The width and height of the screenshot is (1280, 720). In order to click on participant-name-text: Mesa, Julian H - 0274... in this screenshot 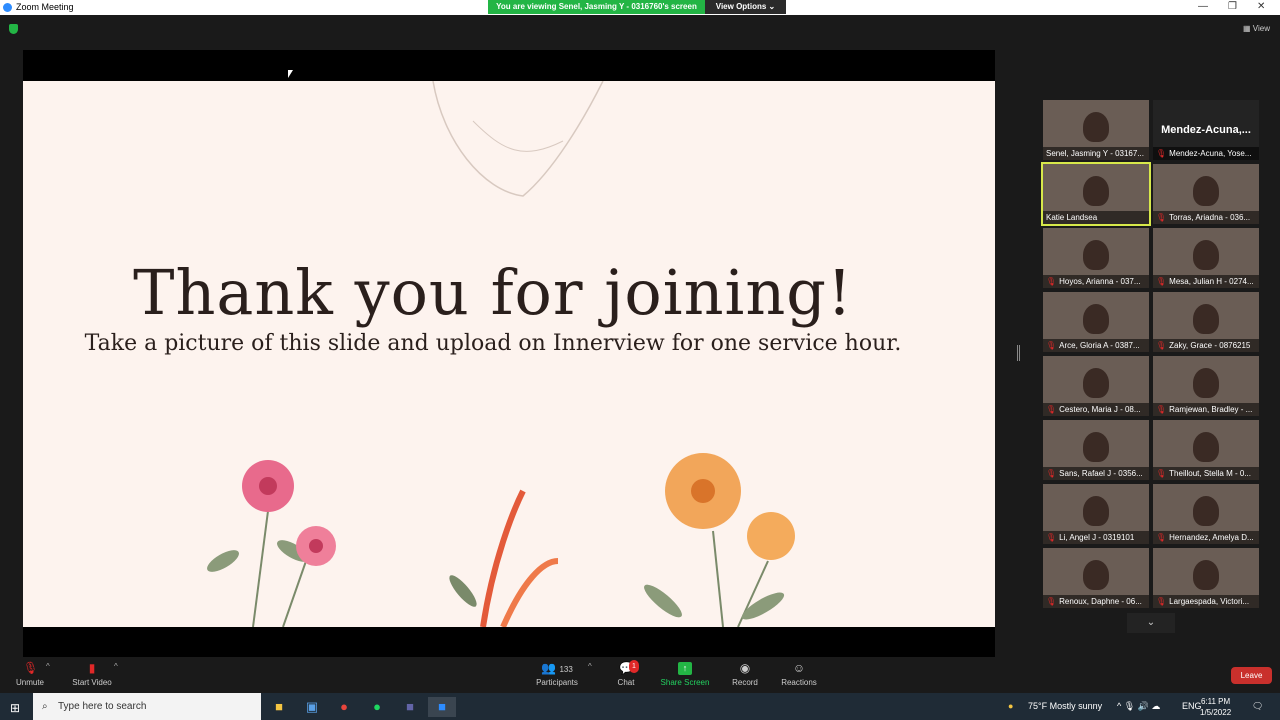, I will do `click(1211, 281)`.